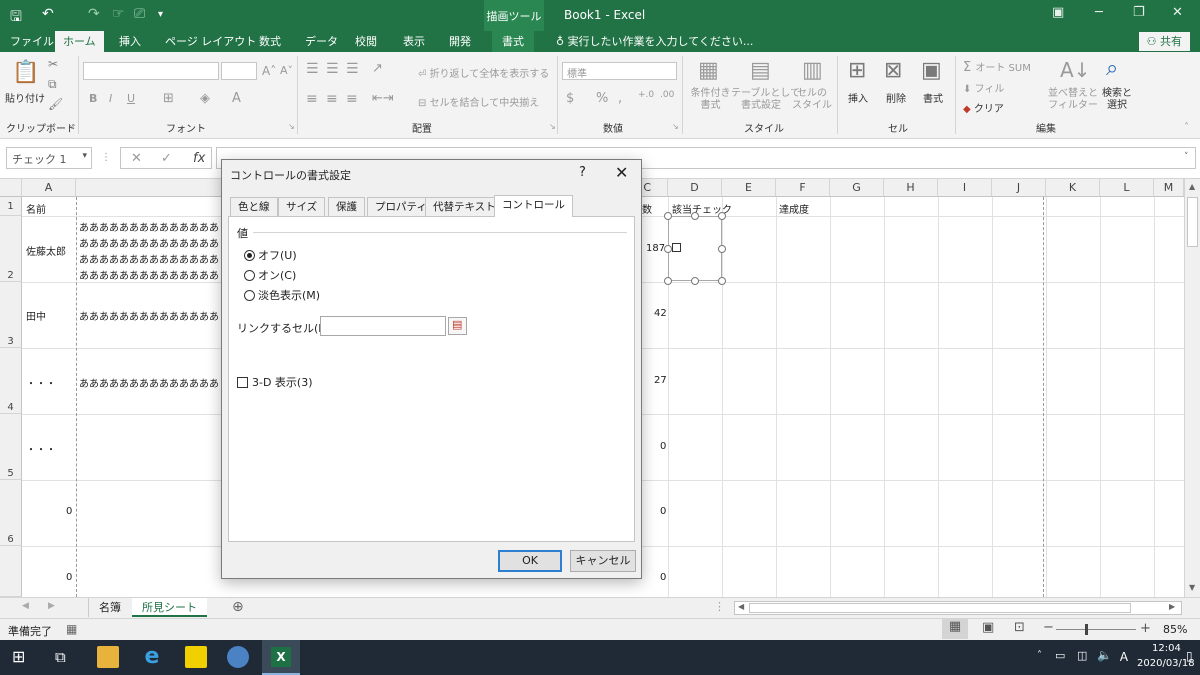 Image resolution: width=1200 pixels, height=675 pixels. Describe the element at coordinates (812, 100) in the screenshot. I see `cell-styles-button: セルの スタイル` at that location.